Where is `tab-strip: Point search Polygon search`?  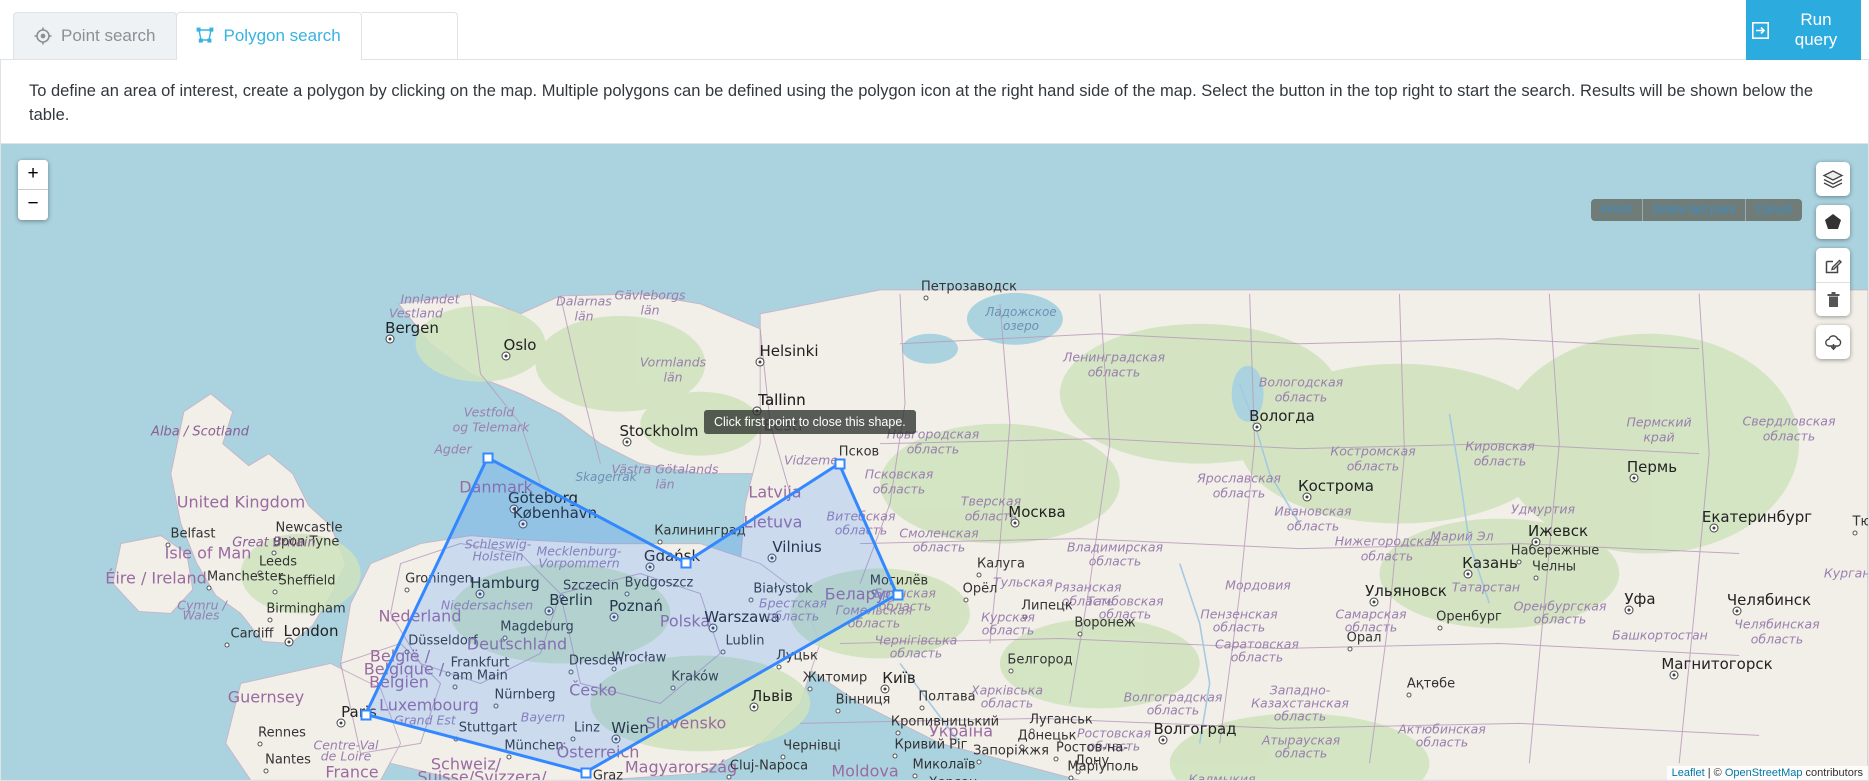
tab-strip: Point search Polygon search is located at coordinates (235, 30).